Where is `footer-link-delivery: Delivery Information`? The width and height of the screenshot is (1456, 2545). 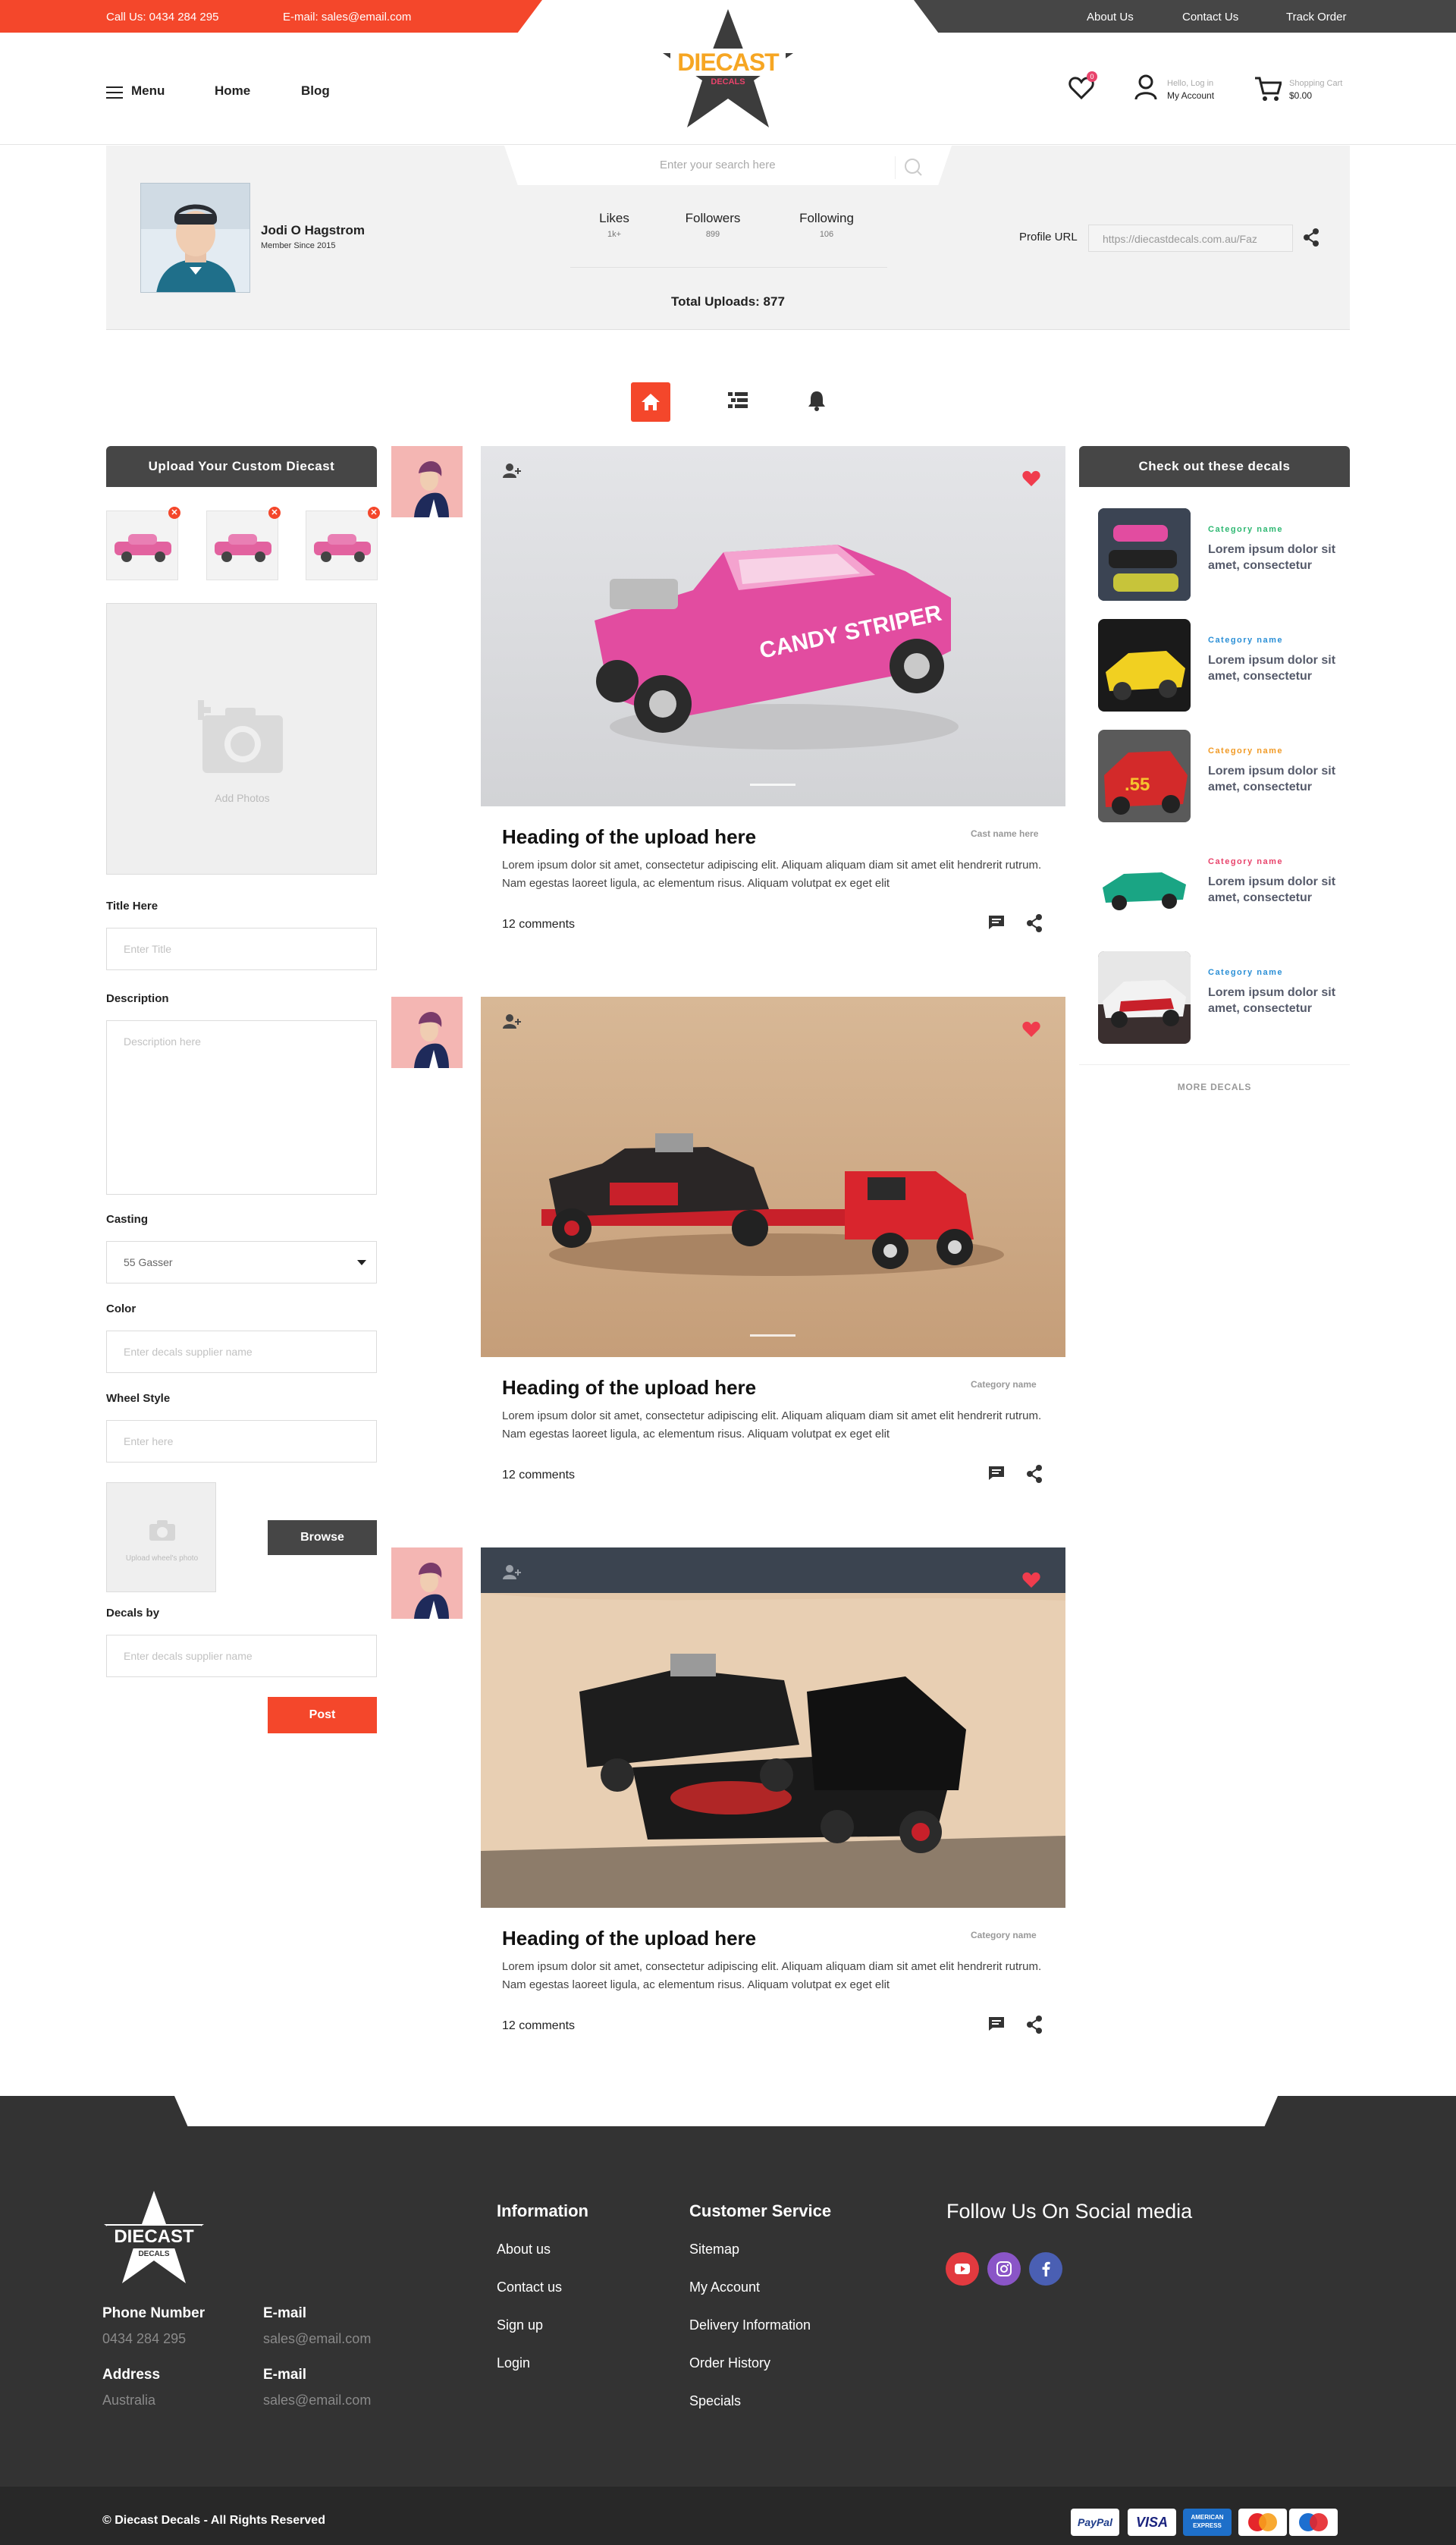
footer-link-delivery: Delivery Information is located at coordinates (750, 2325).